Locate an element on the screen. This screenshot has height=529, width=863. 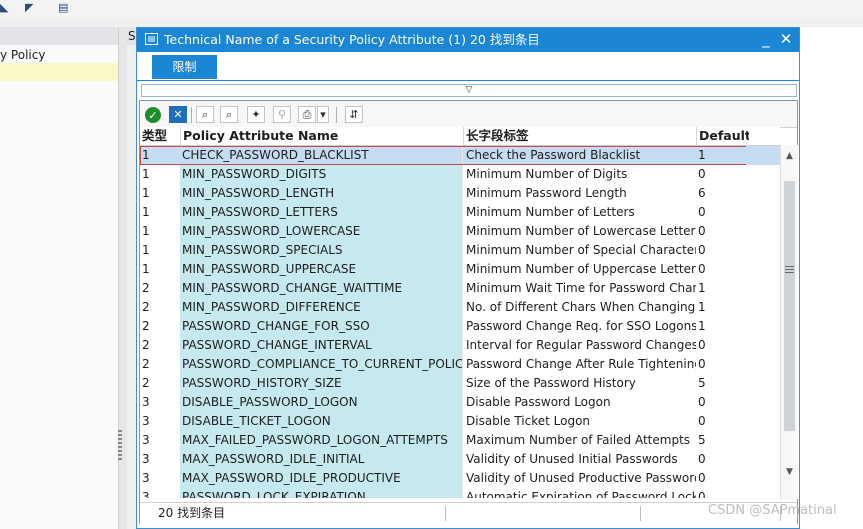
cell-description: Validity of Unused Initial Passwords is located at coordinates (579, 459).